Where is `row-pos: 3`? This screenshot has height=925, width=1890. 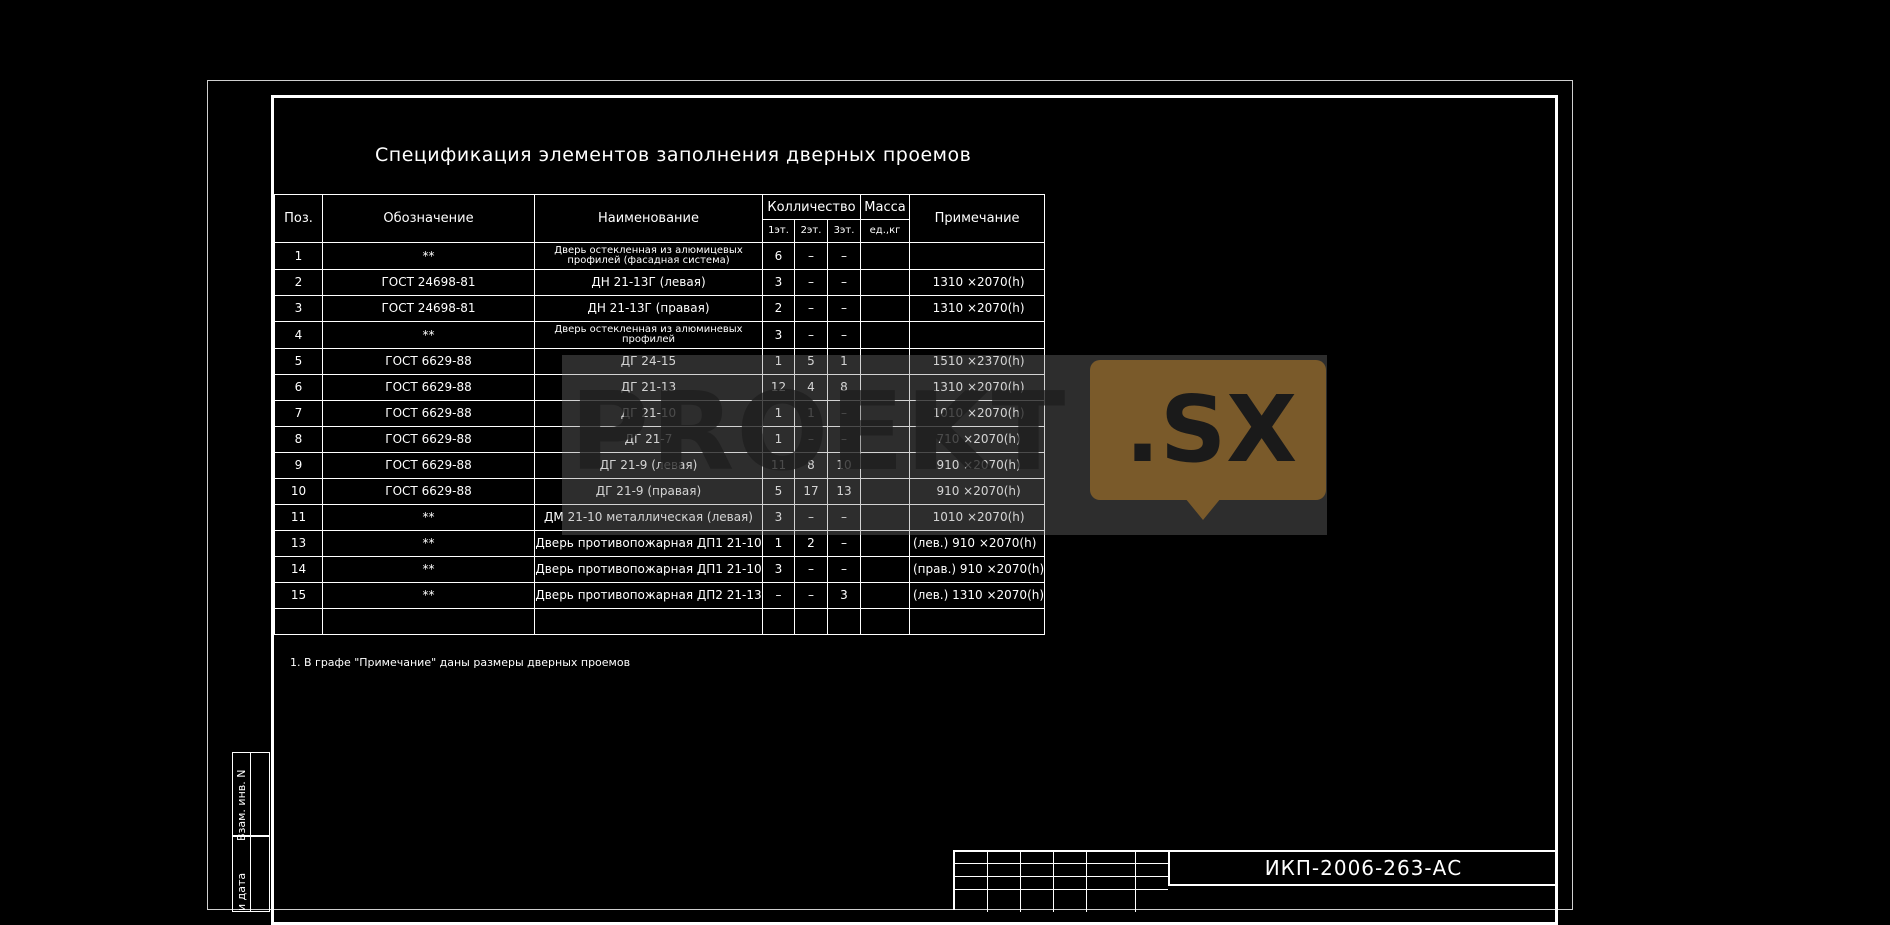 row-pos: 3 is located at coordinates (298, 308).